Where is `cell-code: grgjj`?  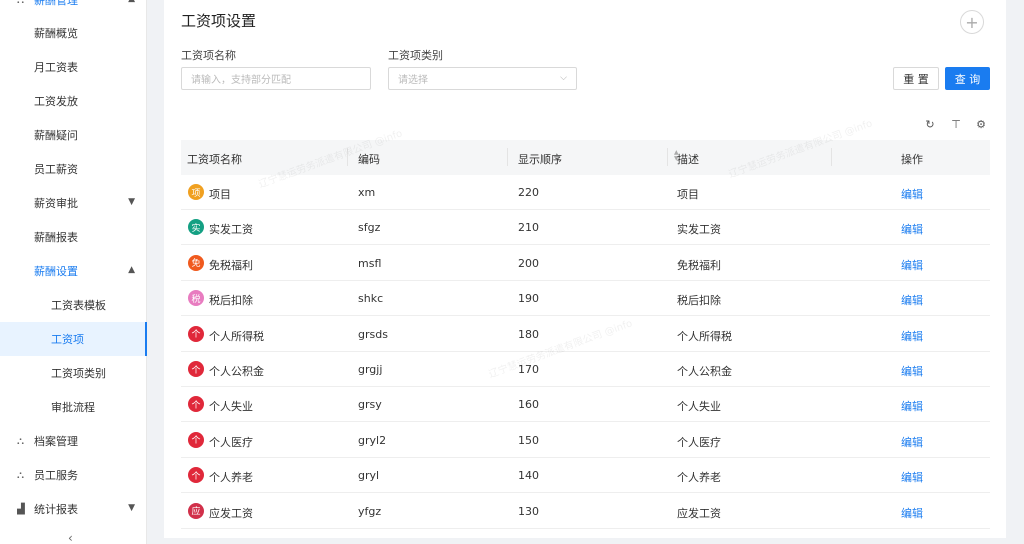 cell-code: grgjj is located at coordinates (370, 369).